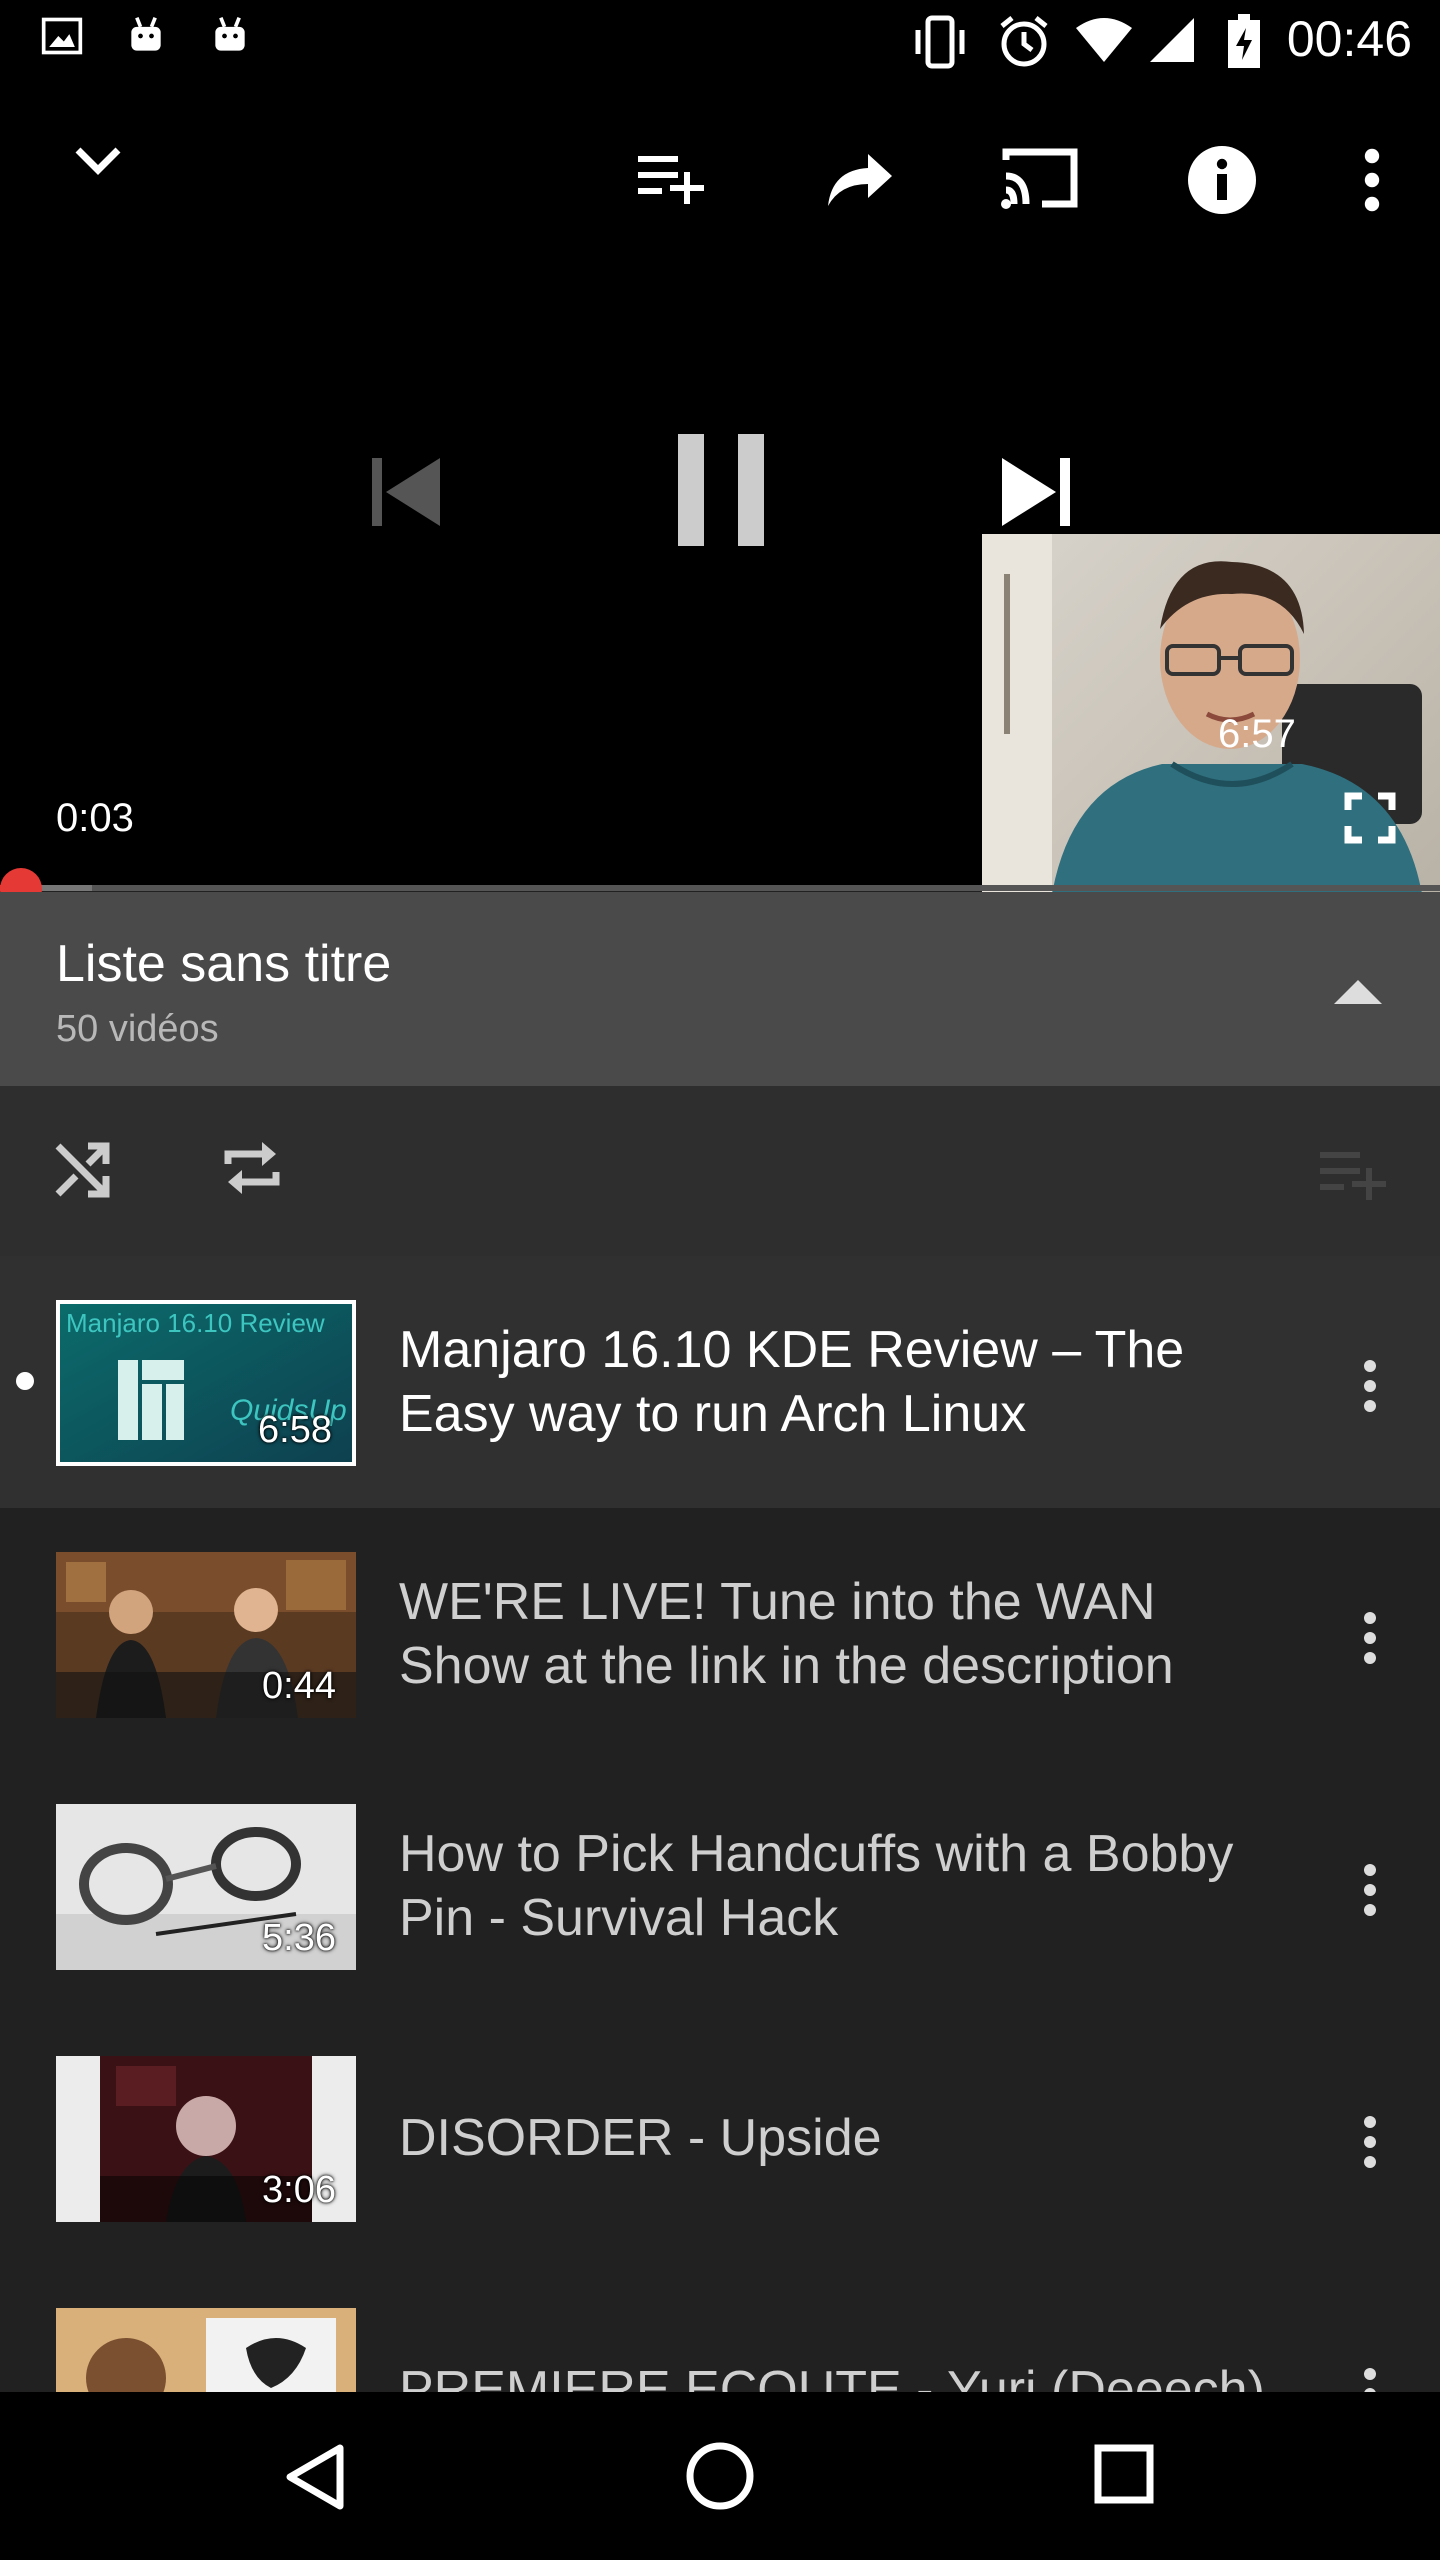  What do you see at coordinates (224, 964) in the screenshot?
I see `playlist-title: Liste sans titre` at bounding box center [224, 964].